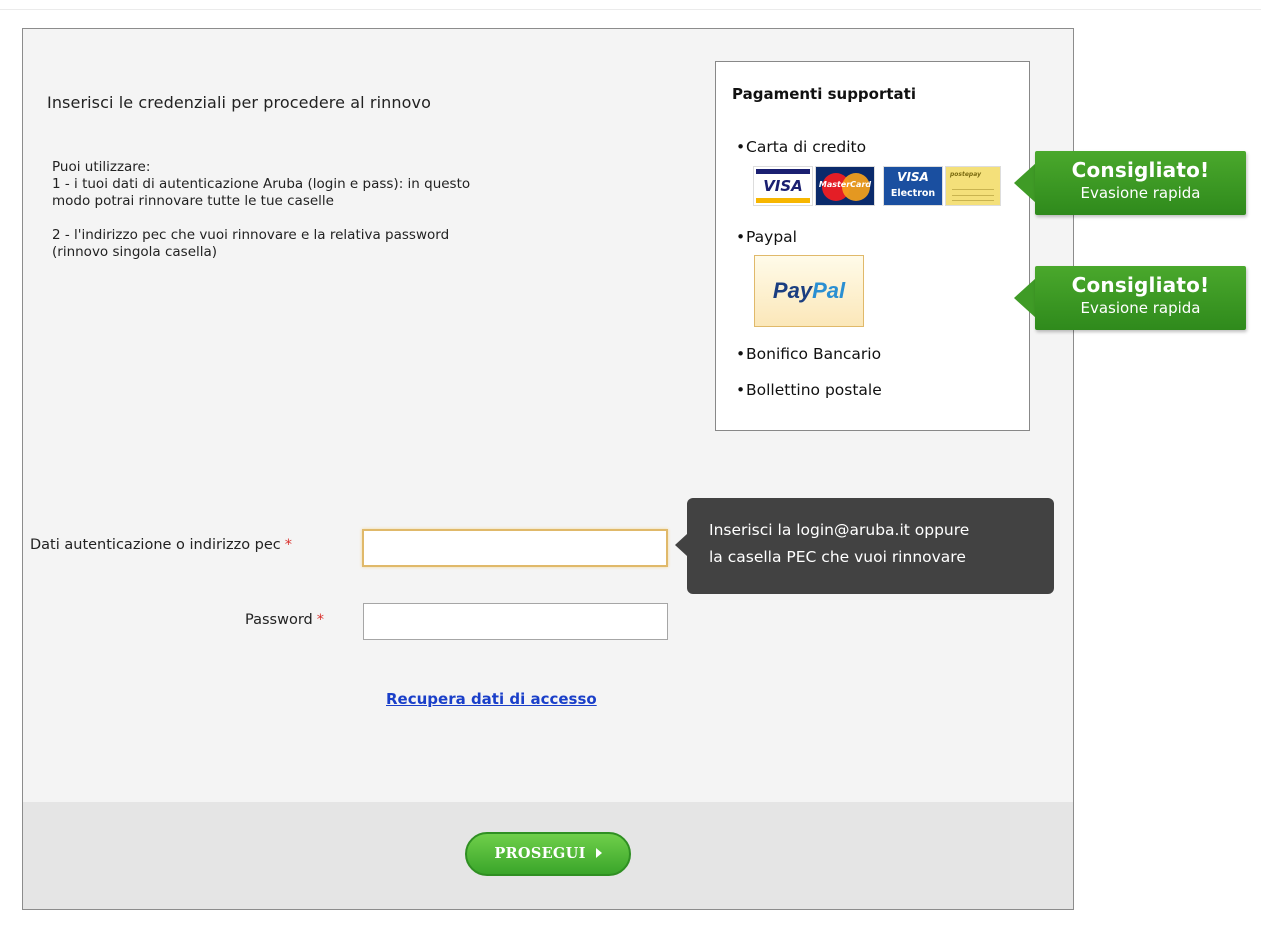 Image resolution: width=1261 pixels, height=934 pixels. What do you see at coordinates (101, 167) in the screenshot?
I see `intro-line: Puoi utilizzare:` at bounding box center [101, 167].